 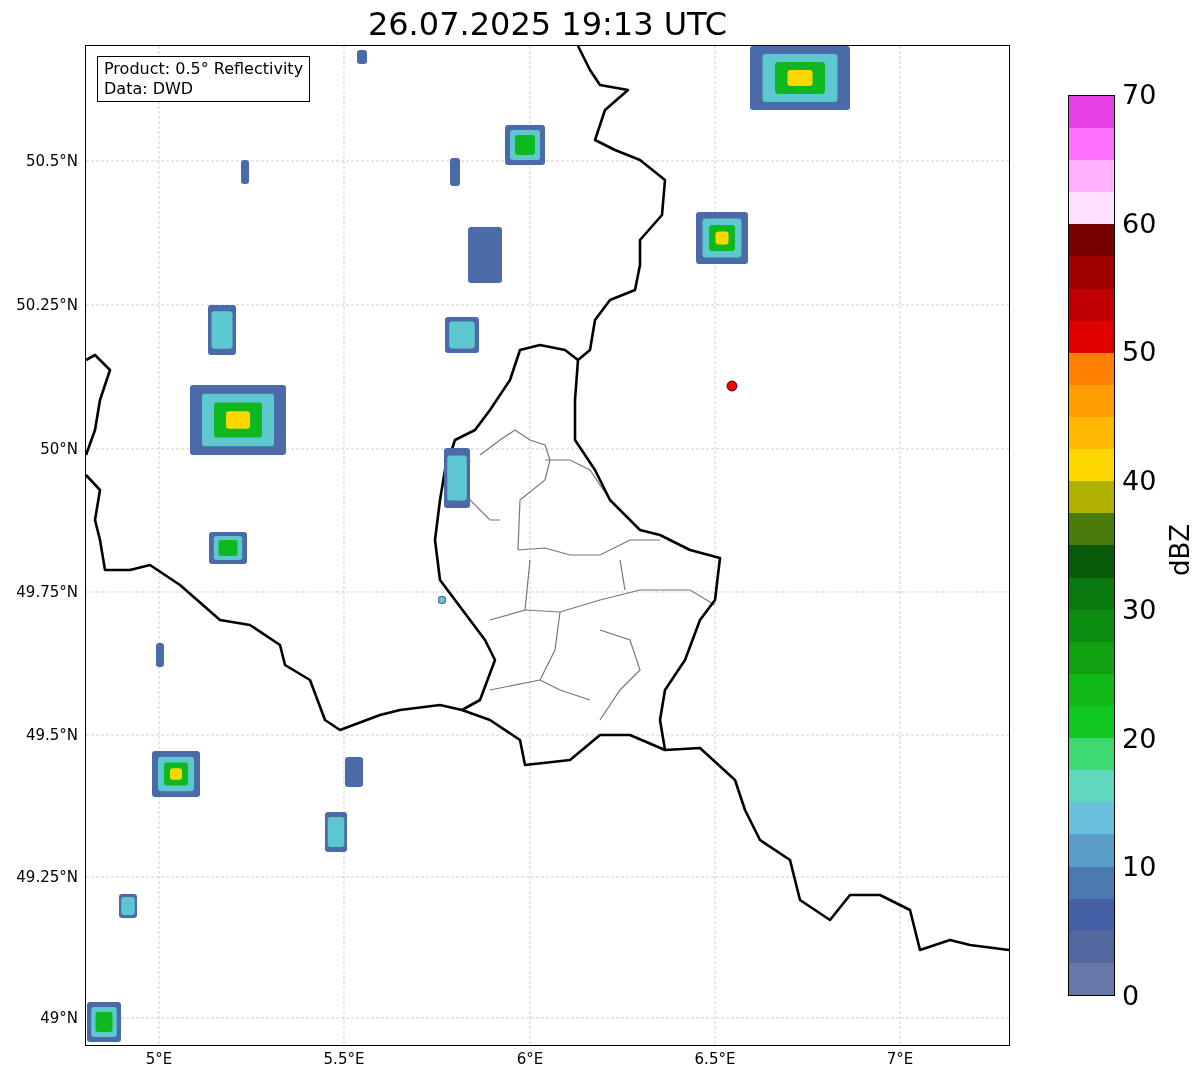 I want to click on colorbar-tick-label: 50, so click(x=1139, y=352).